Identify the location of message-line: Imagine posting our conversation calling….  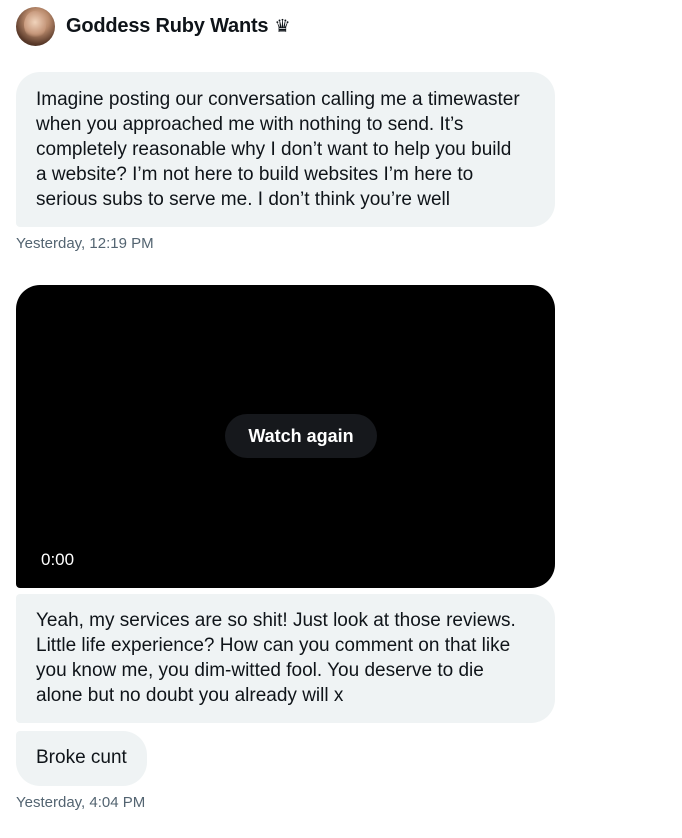
(278, 99).